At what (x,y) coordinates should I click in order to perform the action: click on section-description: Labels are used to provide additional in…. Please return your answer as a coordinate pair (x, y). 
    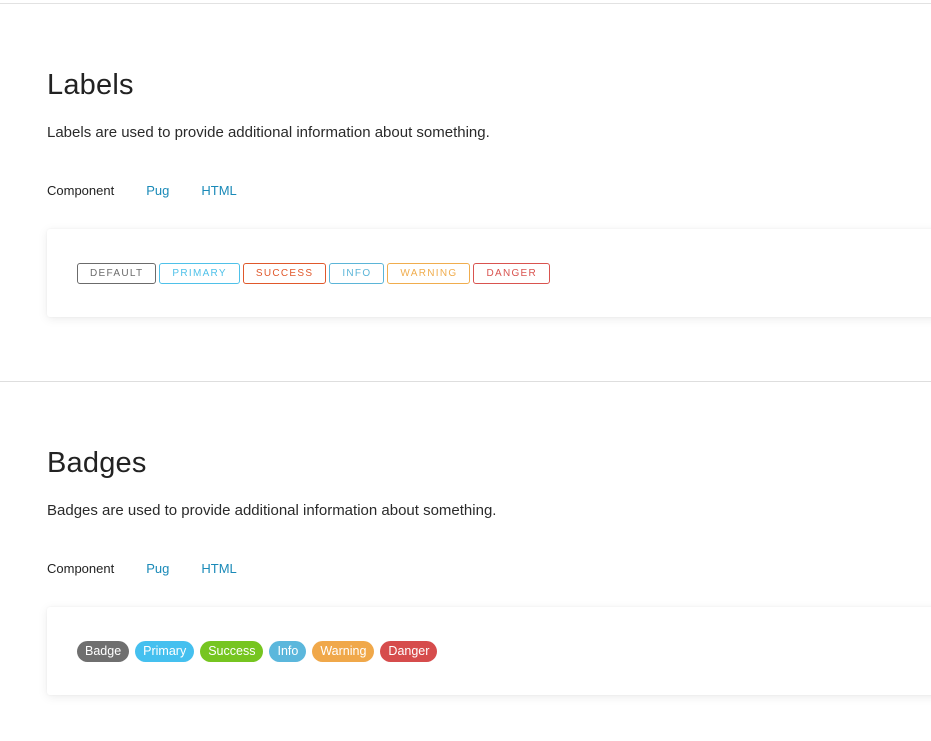
    Looking at the image, I should click on (268, 132).